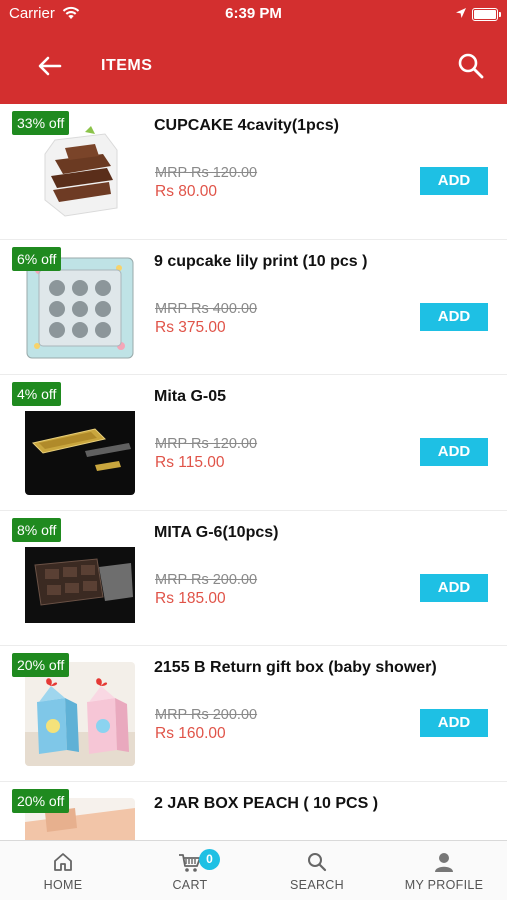 This screenshot has width=507, height=900. Describe the element at coordinates (206, 308) in the screenshot. I see `product-mrp: MRP Rs 400.00` at that location.